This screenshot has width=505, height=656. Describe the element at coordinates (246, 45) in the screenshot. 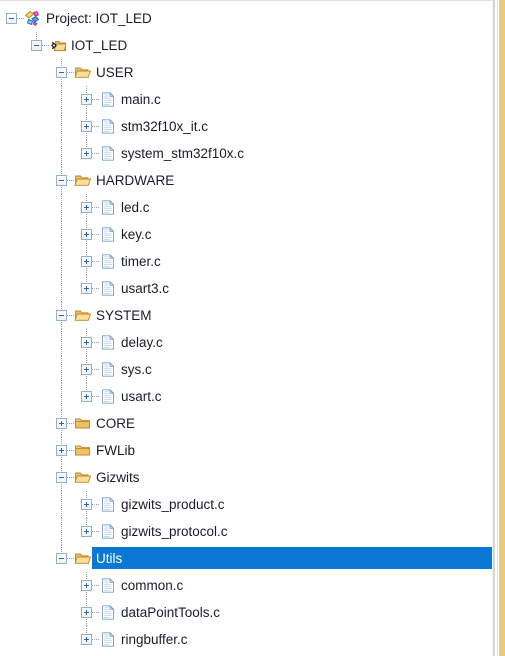

I see `tree-row: IOT_LED` at that location.